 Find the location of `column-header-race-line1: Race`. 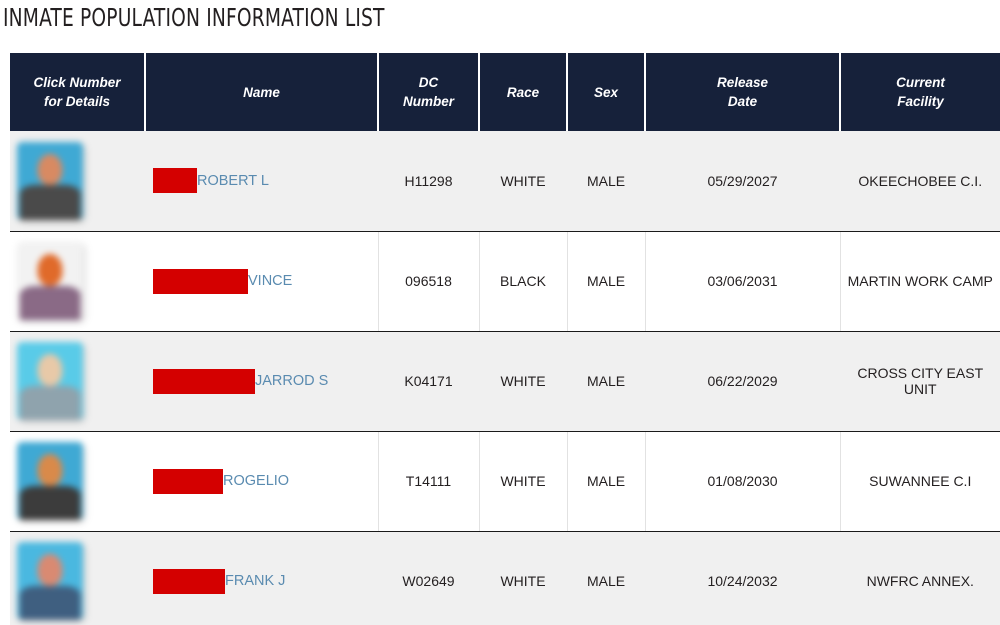

column-header-race-line1: Race is located at coordinates (523, 92).